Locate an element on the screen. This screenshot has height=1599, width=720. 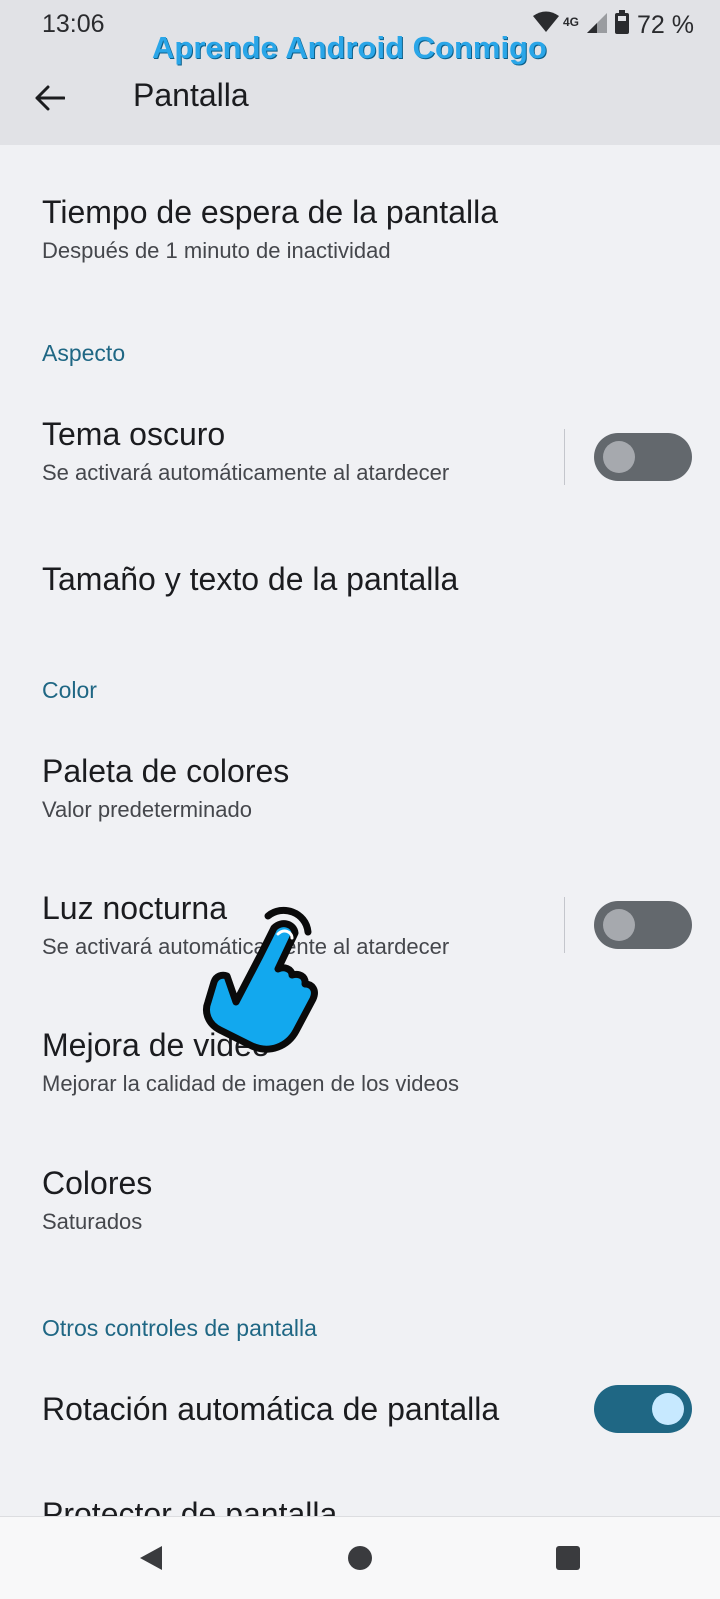
setting-subtitle: Saturados is located at coordinates (92, 1221).